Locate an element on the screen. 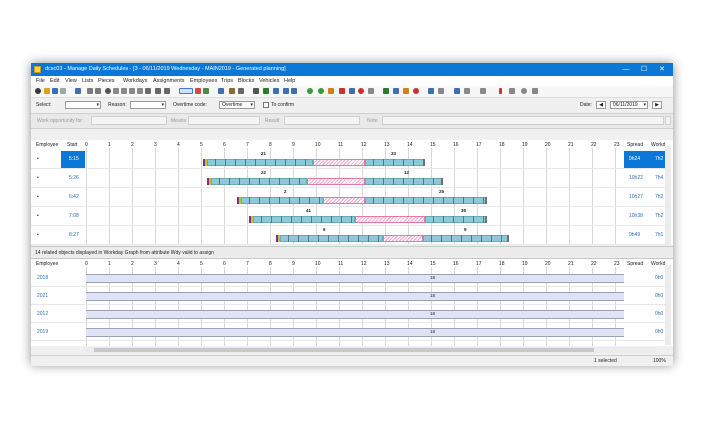 The height and width of the screenshot is (428, 705). select-dropdown: ▾ is located at coordinates (83, 105).